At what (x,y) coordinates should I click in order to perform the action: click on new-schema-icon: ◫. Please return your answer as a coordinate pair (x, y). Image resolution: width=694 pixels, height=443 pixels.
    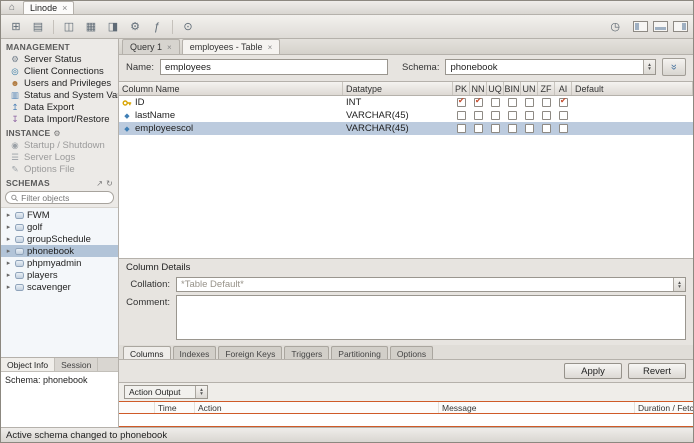
    Looking at the image, I should click on (69, 27).